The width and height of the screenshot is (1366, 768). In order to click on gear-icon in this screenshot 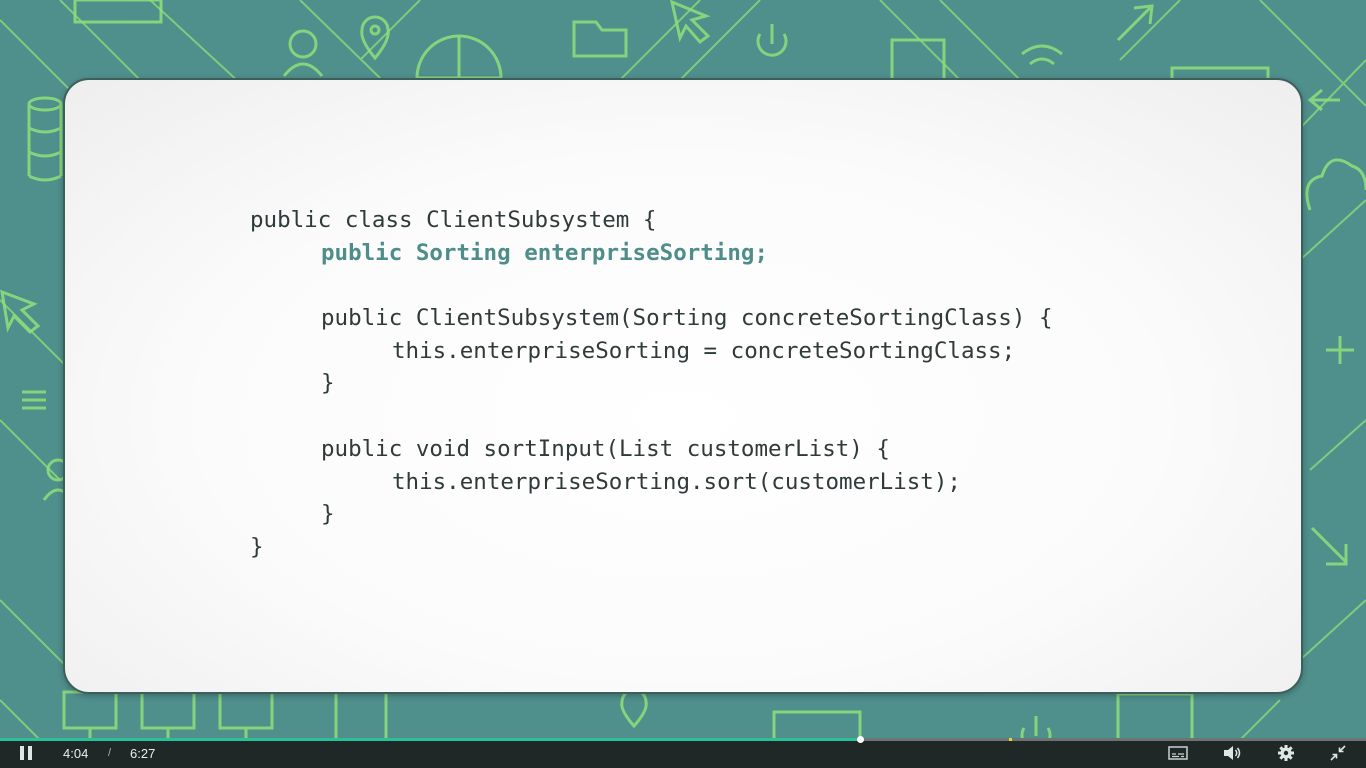, I will do `click(1286, 753)`.